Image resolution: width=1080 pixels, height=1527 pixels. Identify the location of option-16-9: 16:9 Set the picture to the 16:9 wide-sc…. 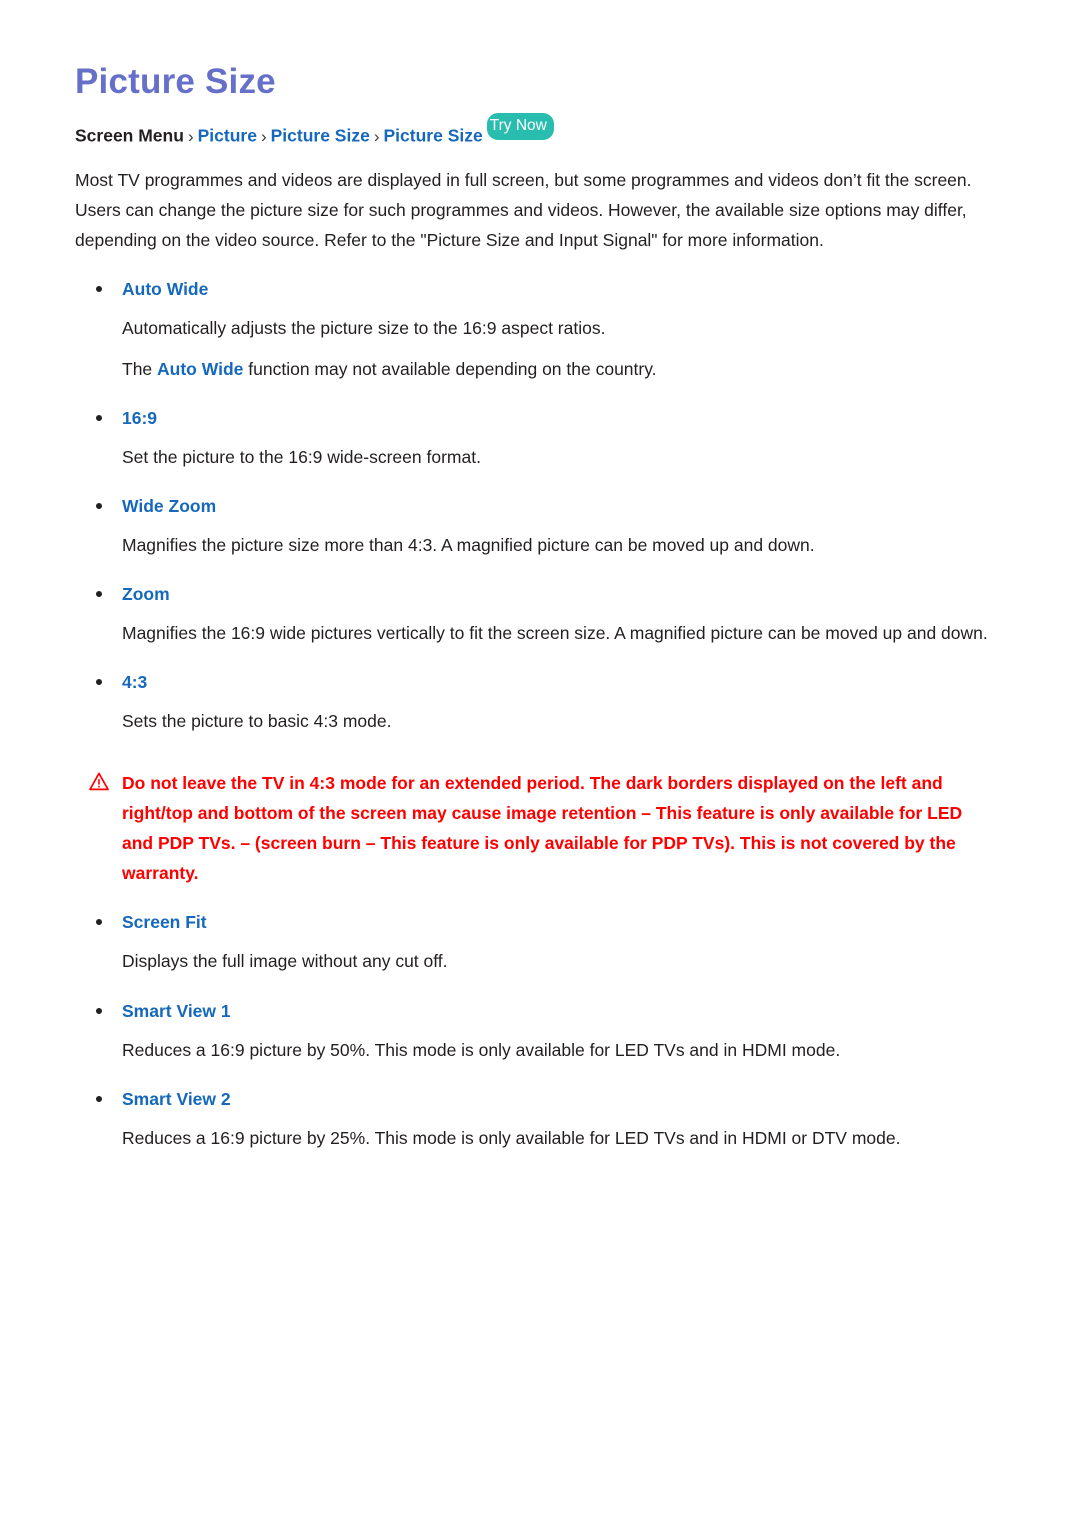
(533, 438).